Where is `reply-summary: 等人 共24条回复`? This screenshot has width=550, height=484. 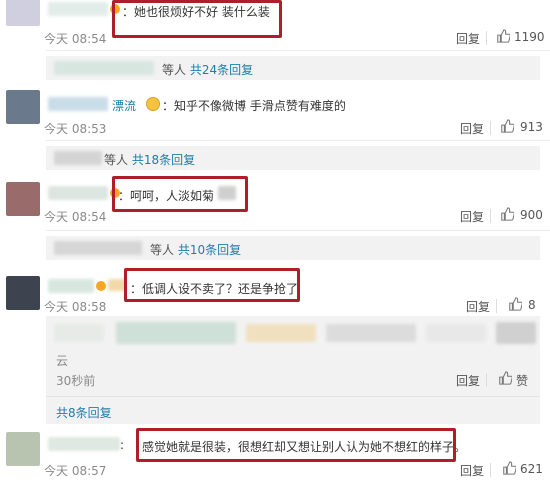
reply-summary: 等人 共24条回复 is located at coordinates (293, 68).